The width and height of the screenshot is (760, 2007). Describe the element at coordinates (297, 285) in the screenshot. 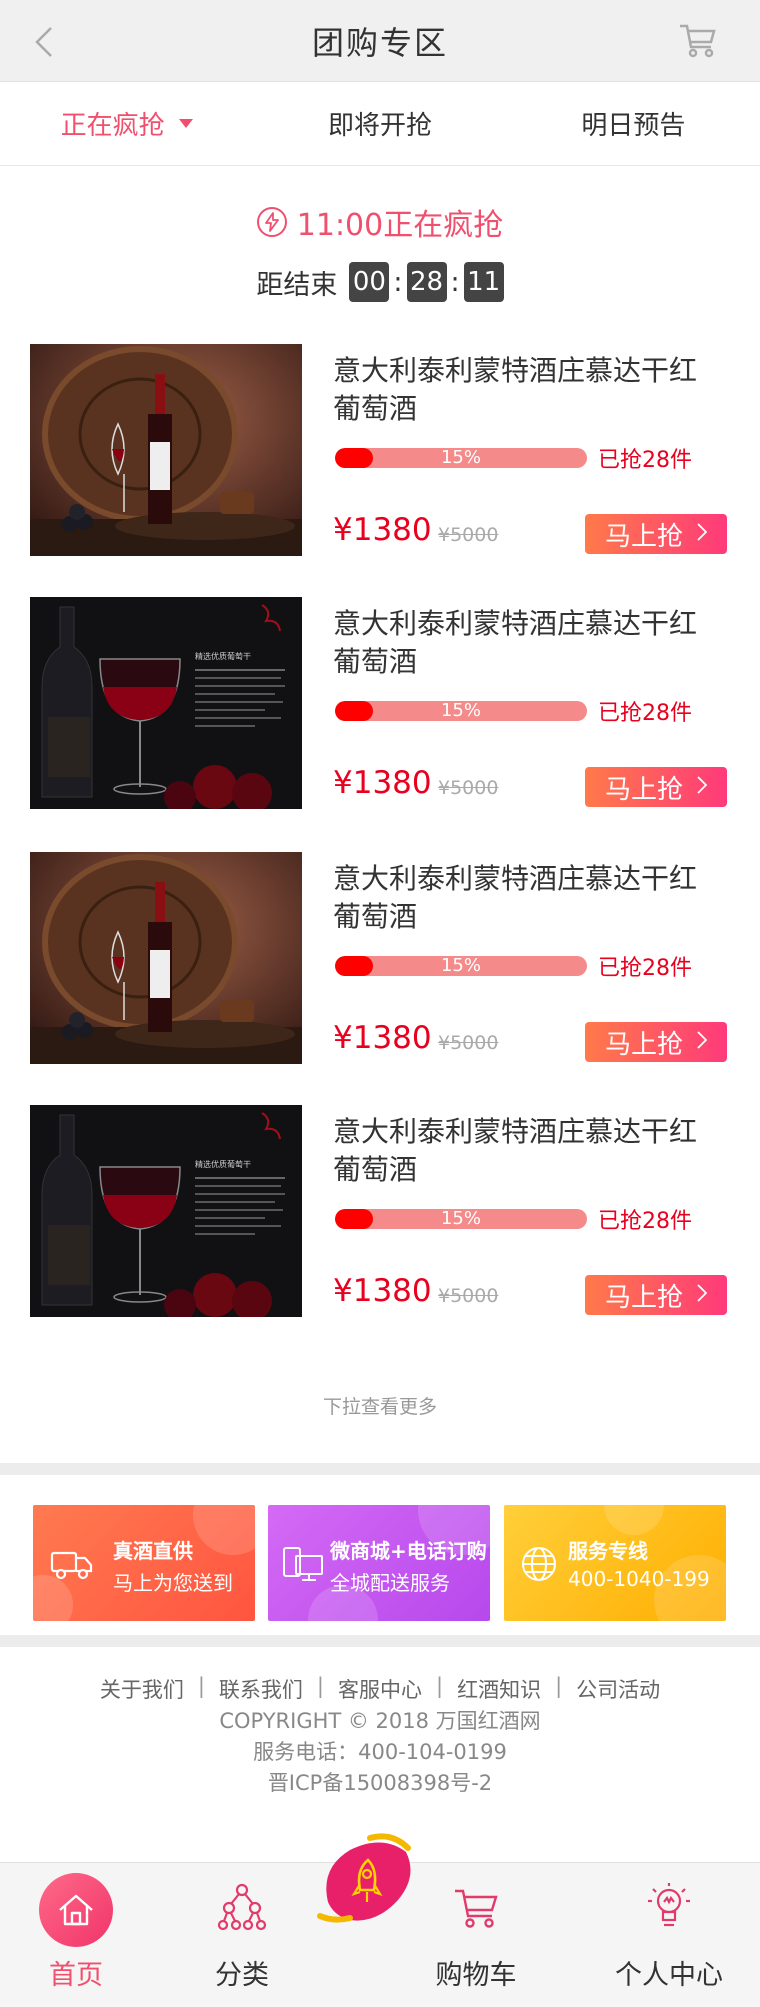

I see `countdown-label: 距结束` at that location.